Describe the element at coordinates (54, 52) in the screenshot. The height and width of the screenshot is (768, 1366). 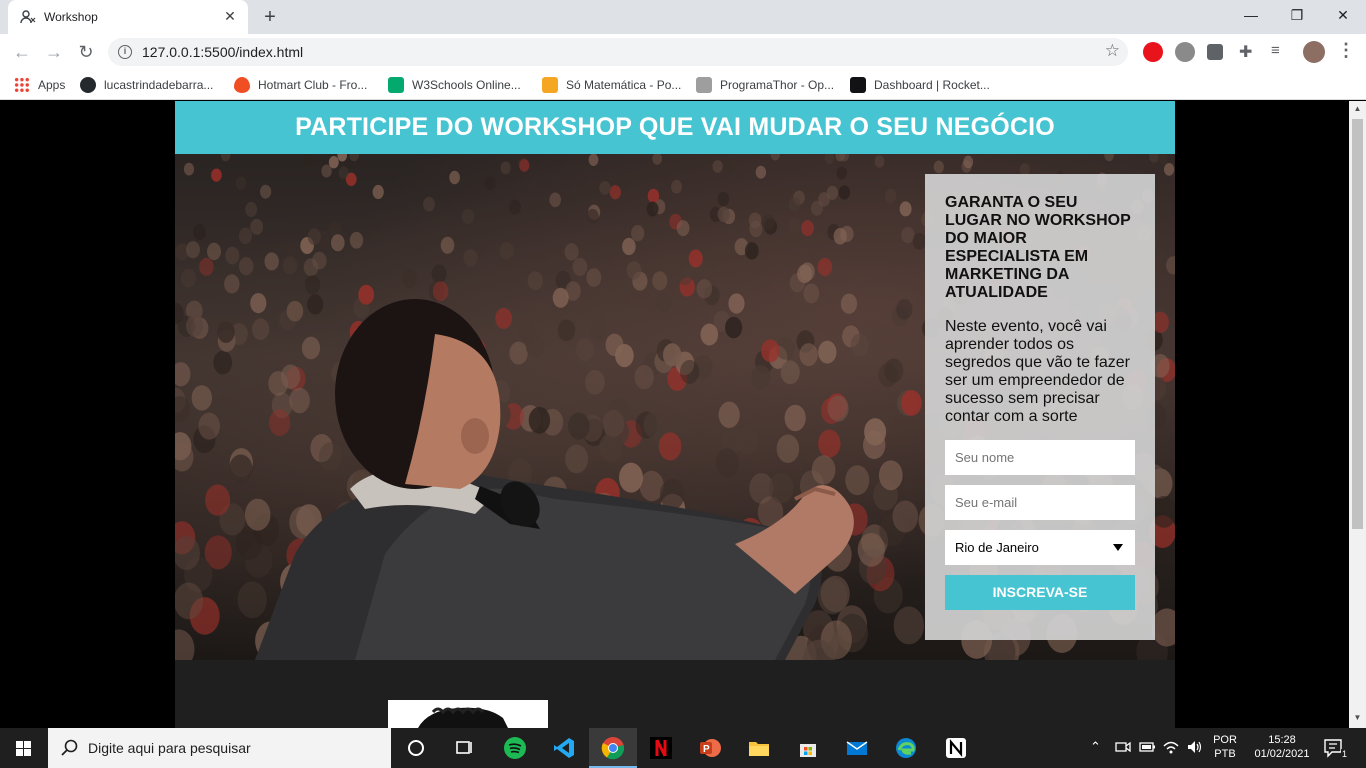
I see `forward-icon: →` at that location.